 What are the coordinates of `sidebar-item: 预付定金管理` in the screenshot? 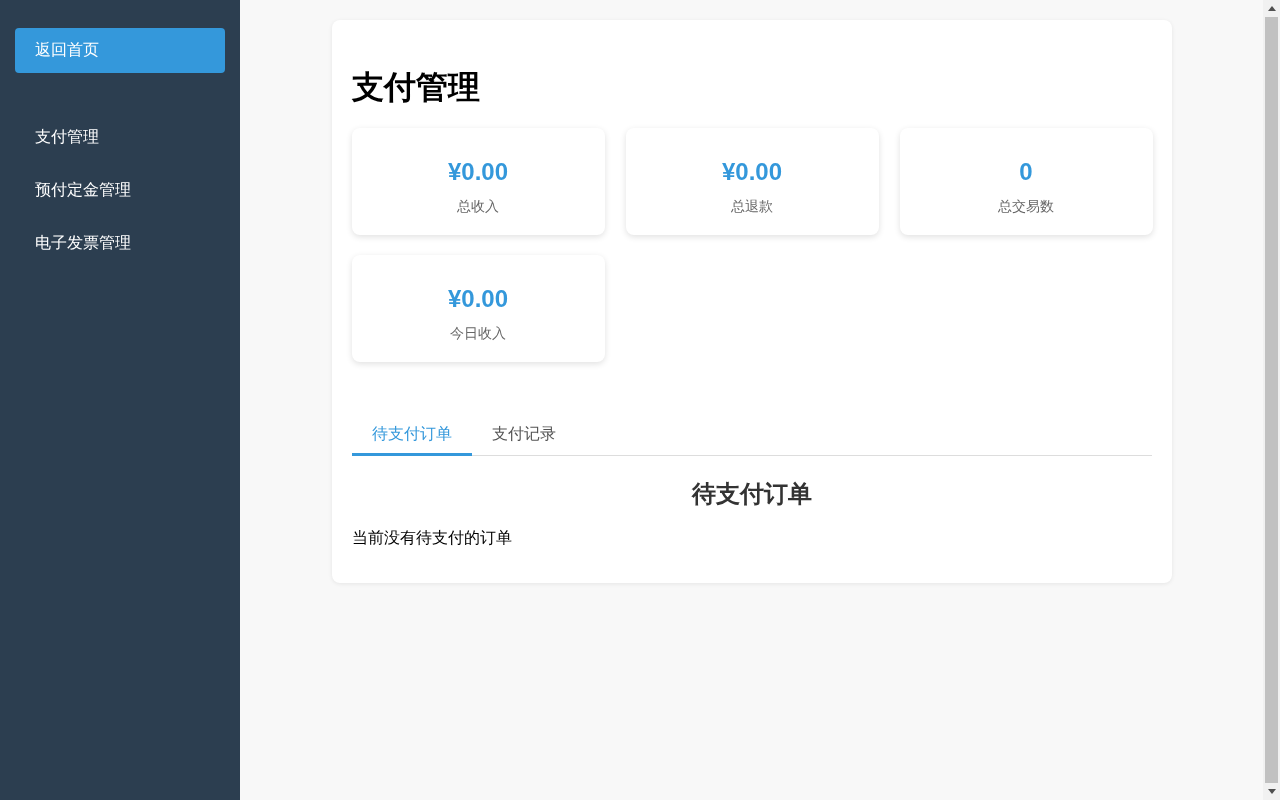 It's located at (83, 190).